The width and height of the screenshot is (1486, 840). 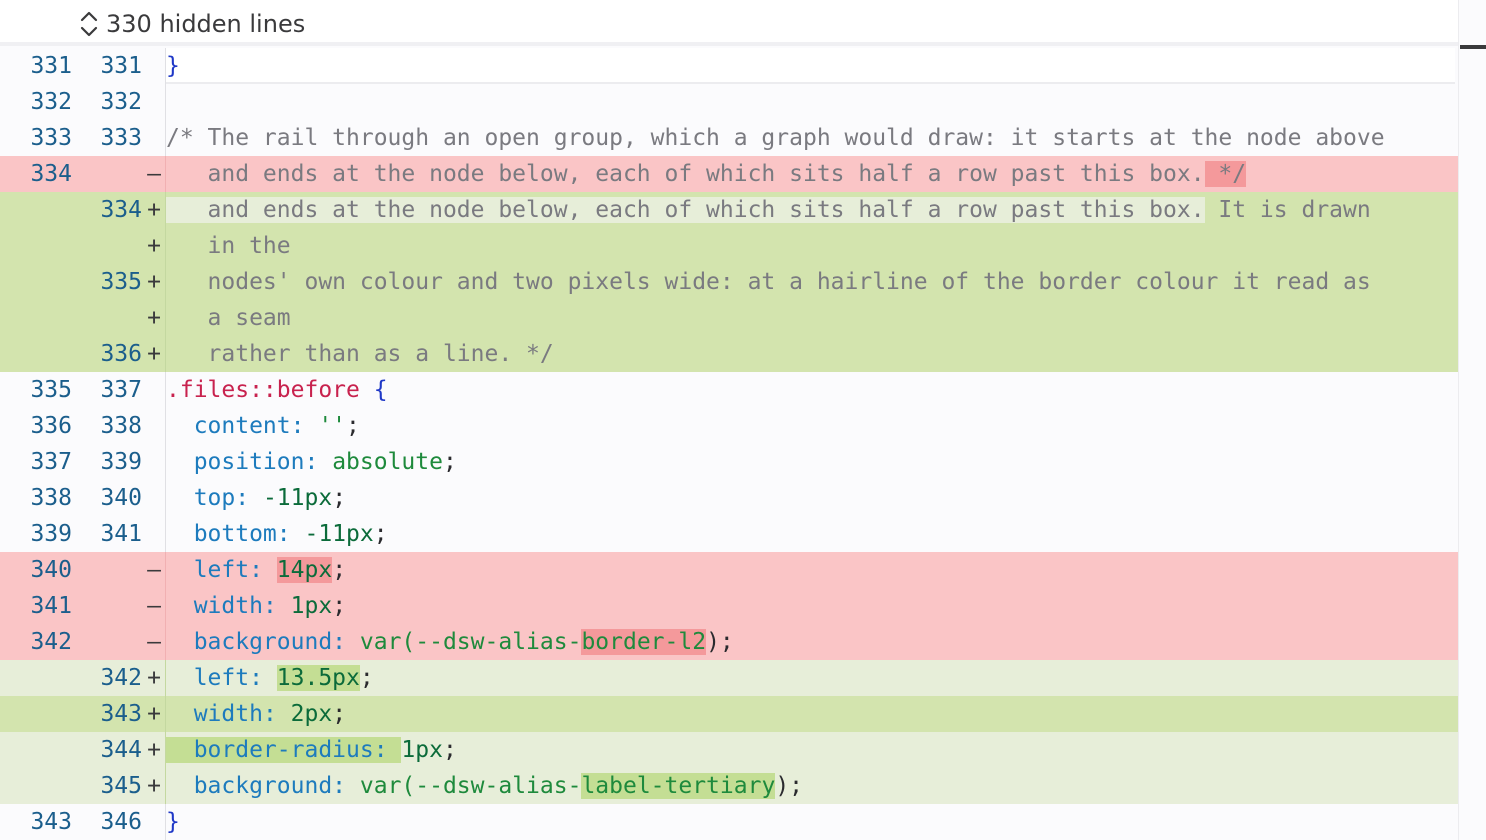 What do you see at coordinates (743, 66) in the screenshot?
I see `diff-line-ctx: 331 331}` at bounding box center [743, 66].